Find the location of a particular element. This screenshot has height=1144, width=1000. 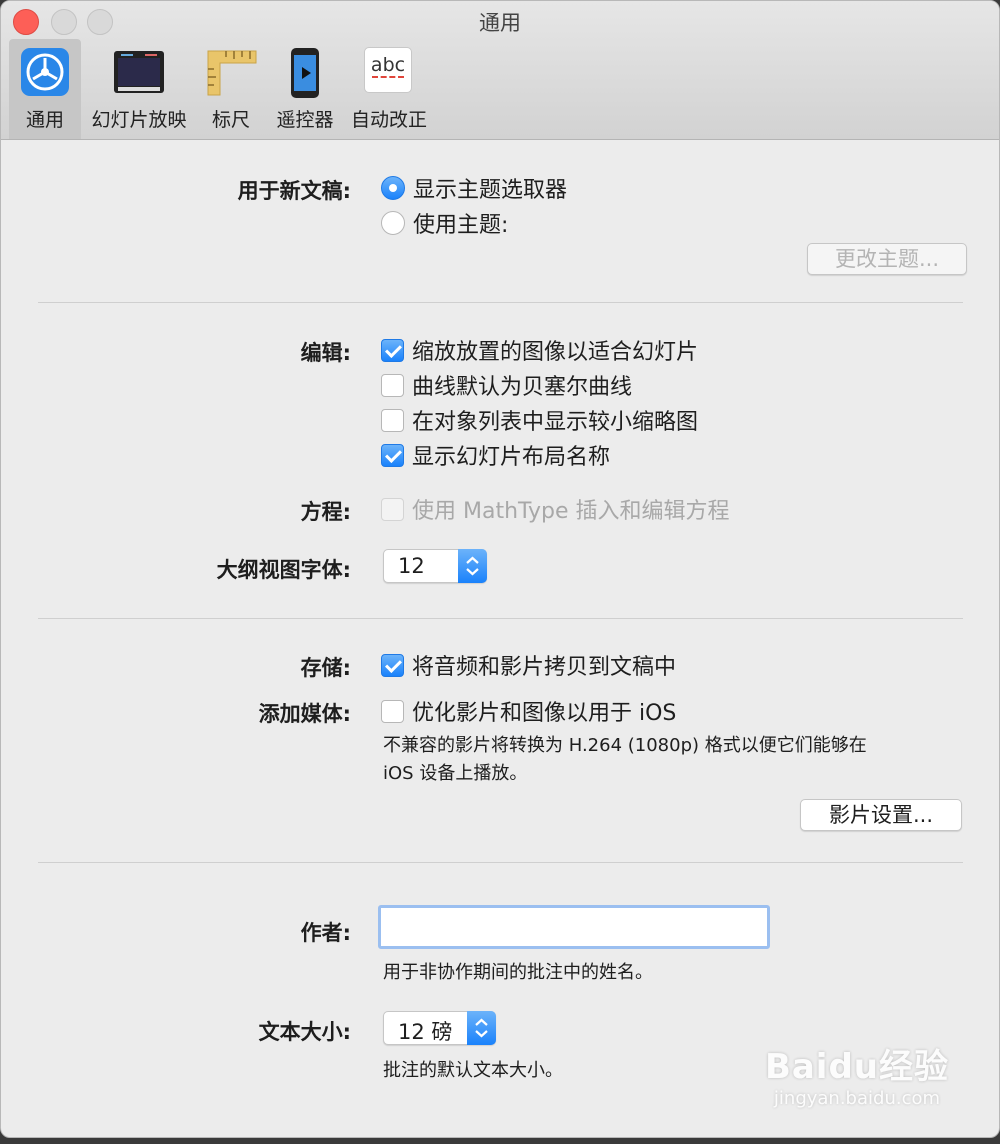

optimize-ios-option: 优化影片和图像以用于 iOS is located at coordinates (528, 711).